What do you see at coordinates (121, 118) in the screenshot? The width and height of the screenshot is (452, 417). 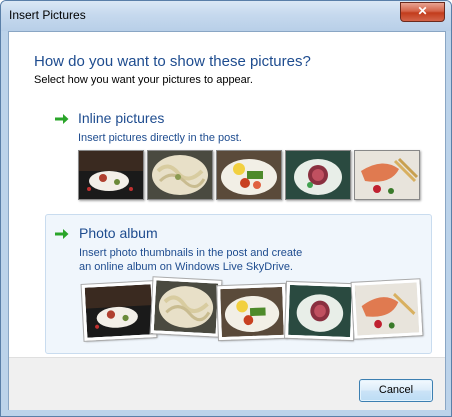 I see `option-title: Inline pictures` at bounding box center [121, 118].